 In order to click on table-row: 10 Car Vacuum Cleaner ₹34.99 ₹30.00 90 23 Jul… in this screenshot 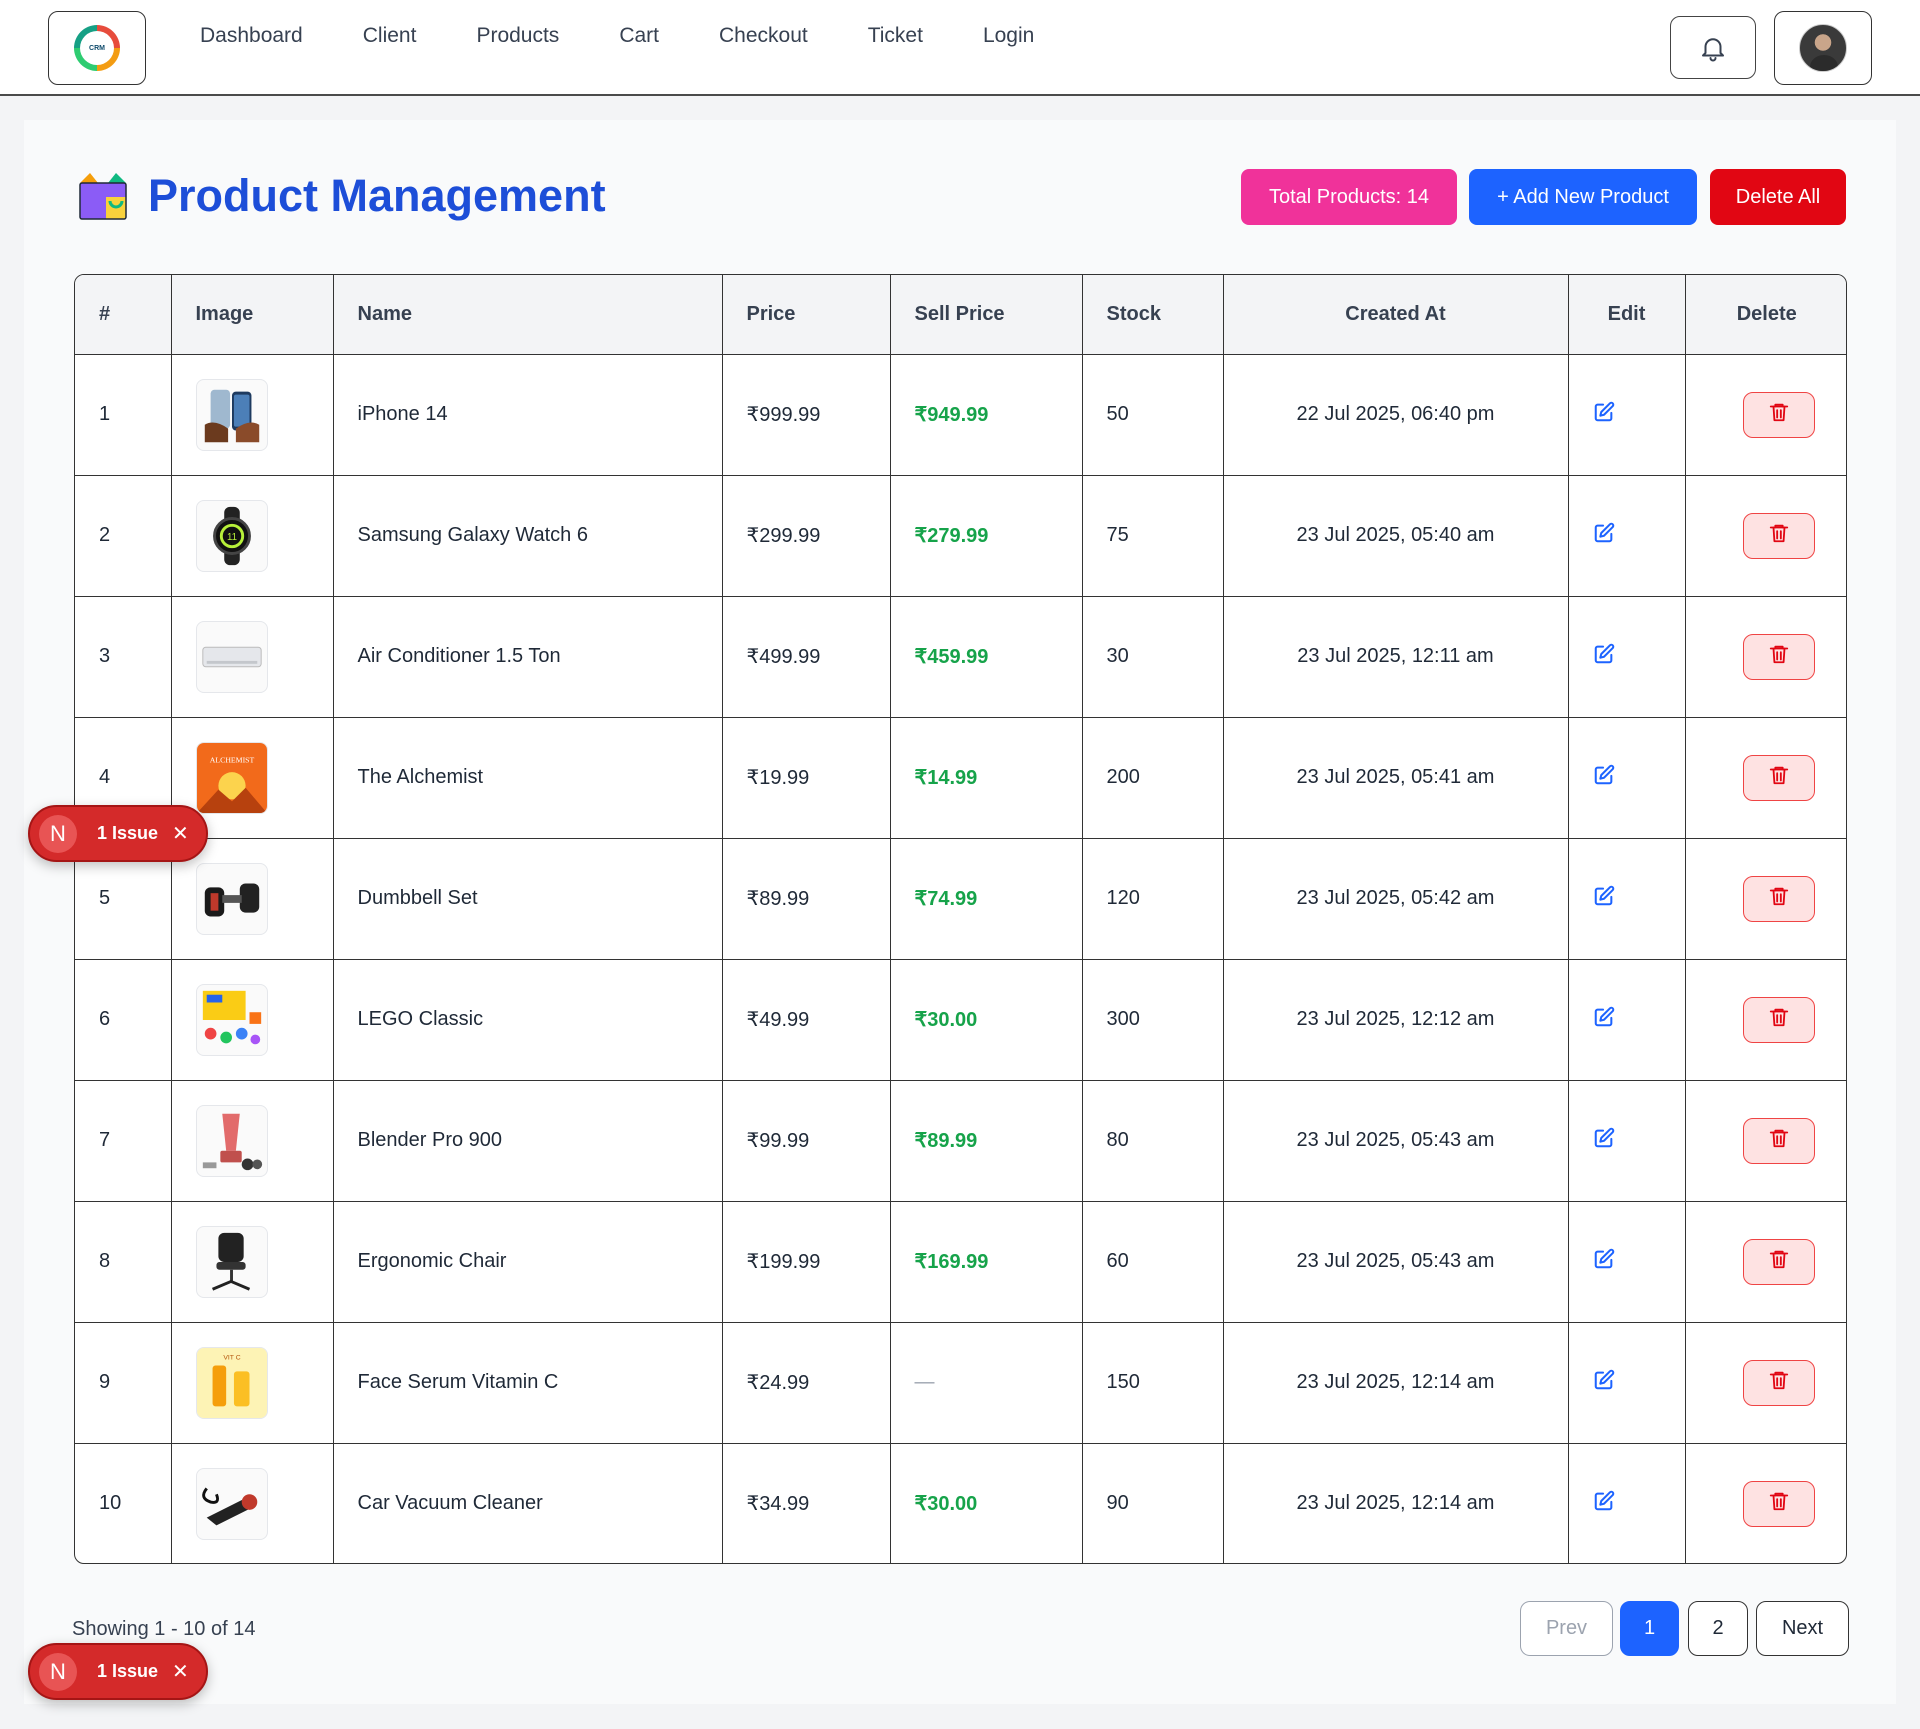, I will do `click(960, 1502)`.